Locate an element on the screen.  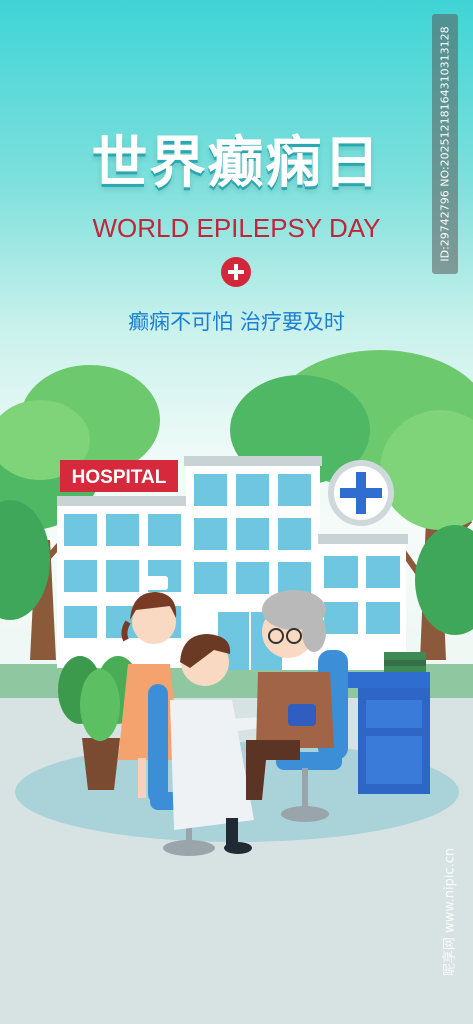
image-id-text: ID:29742796 NO:20251218164310313128 is located at coordinates (445, 144).